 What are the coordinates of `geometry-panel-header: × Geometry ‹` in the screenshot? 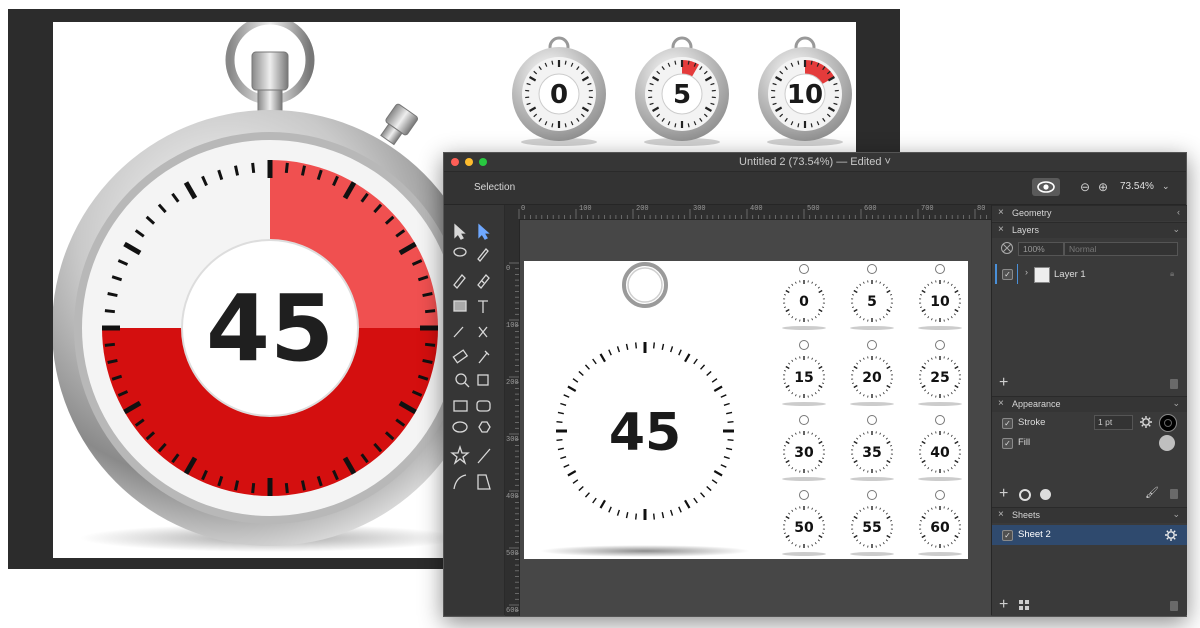 It's located at (1089, 213).